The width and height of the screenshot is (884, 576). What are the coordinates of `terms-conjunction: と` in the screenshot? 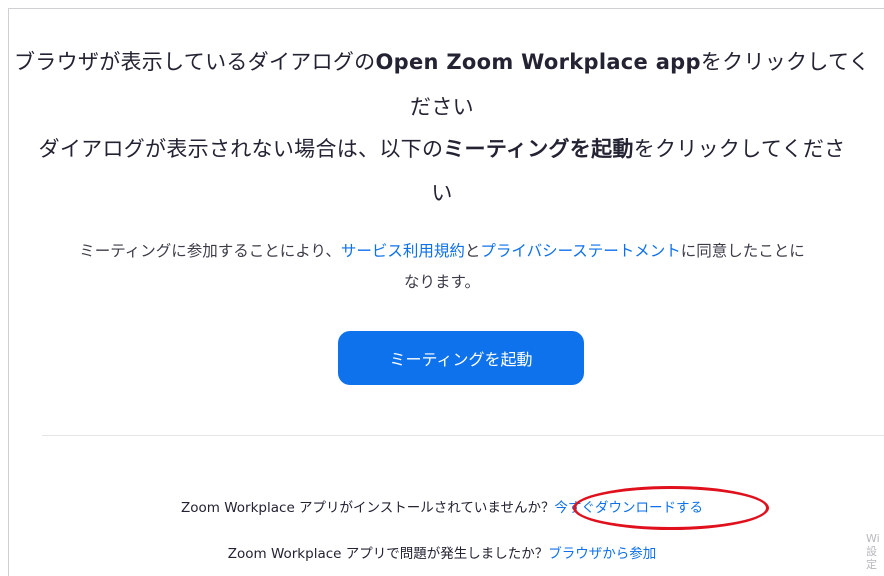 It's located at (472, 251).